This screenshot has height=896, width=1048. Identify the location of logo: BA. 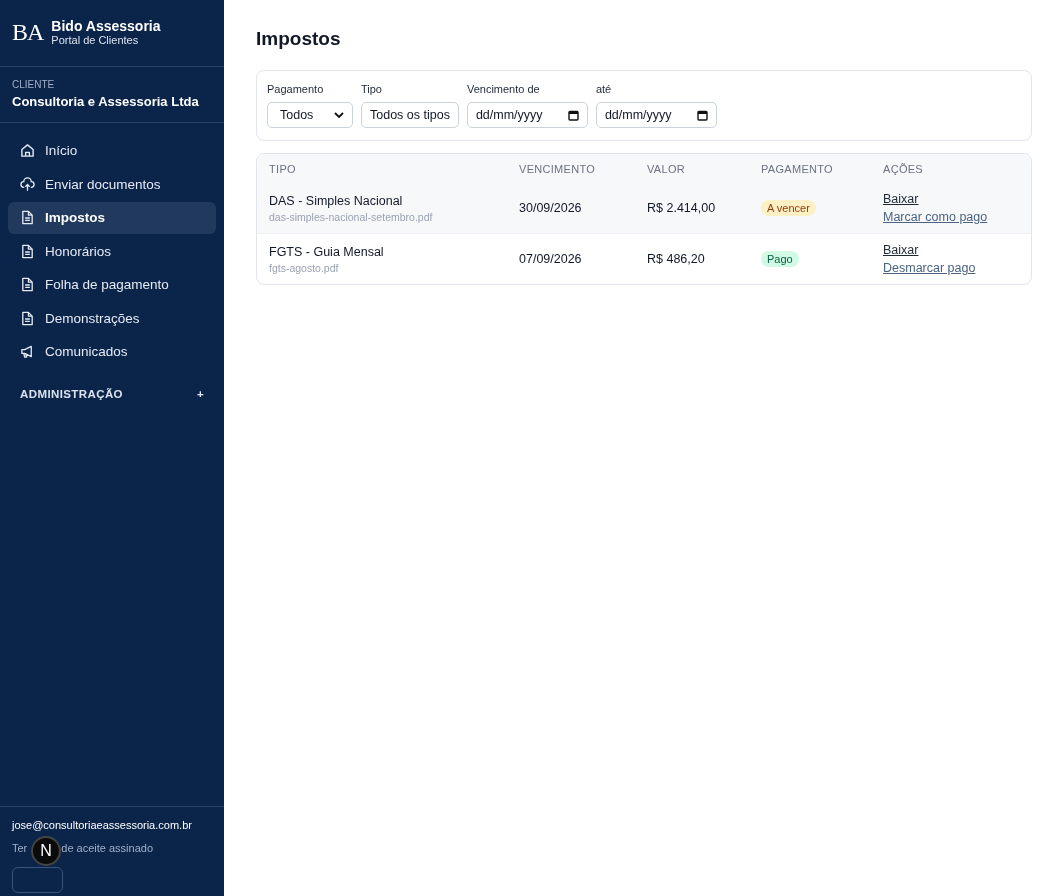
(28, 32).